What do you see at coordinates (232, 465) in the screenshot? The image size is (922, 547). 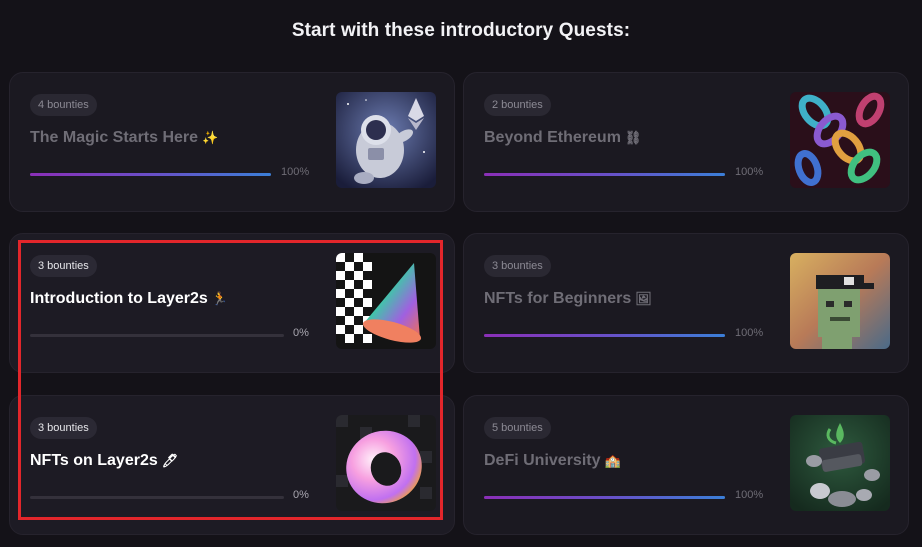 I see `quest-card-nfts-on-layer2s: 3 bounties NFTs on Layer2s 🖊 0%` at bounding box center [232, 465].